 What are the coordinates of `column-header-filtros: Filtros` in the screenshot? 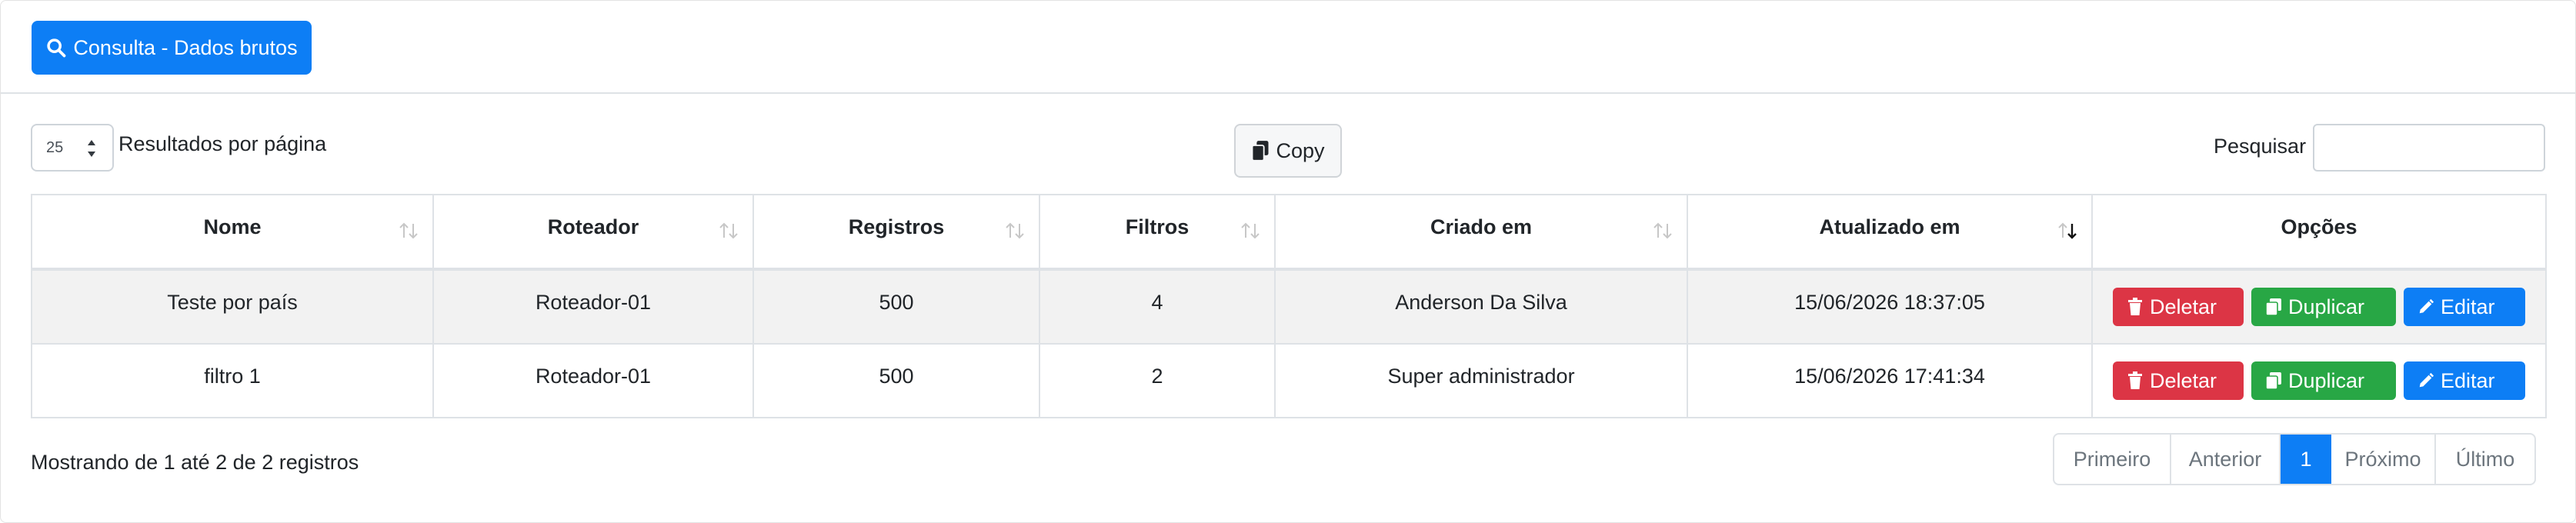 It's located at (1157, 233).